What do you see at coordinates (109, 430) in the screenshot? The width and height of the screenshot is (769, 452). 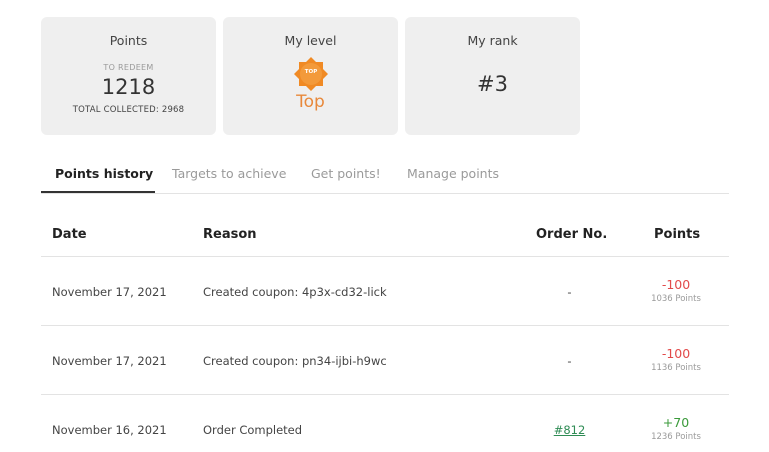 I see `row-date: November 16, 2021` at bounding box center [109, 430].